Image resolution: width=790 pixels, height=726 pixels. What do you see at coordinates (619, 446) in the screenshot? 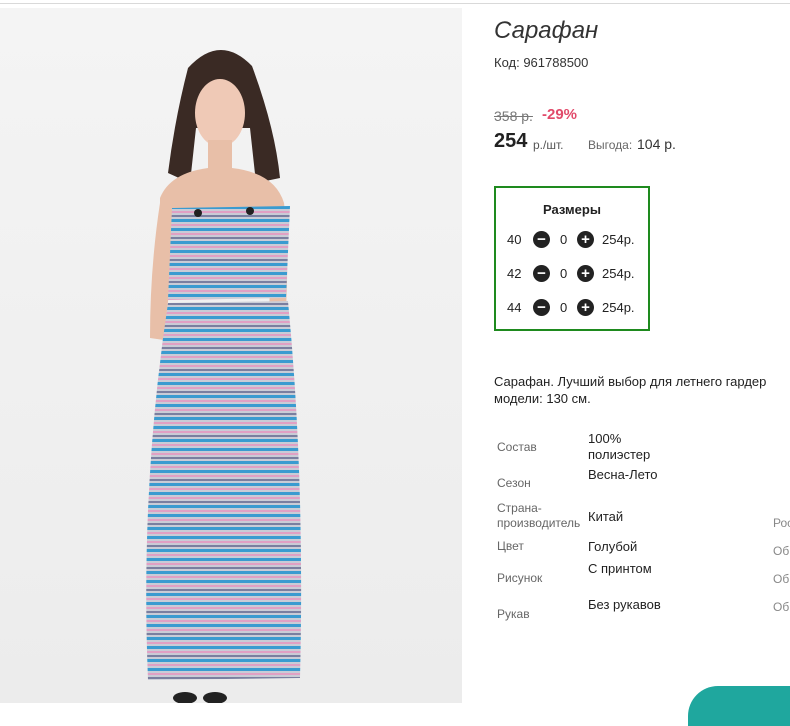
I see `property-value: 100% полиэстер` at bounding box center [619, 446].